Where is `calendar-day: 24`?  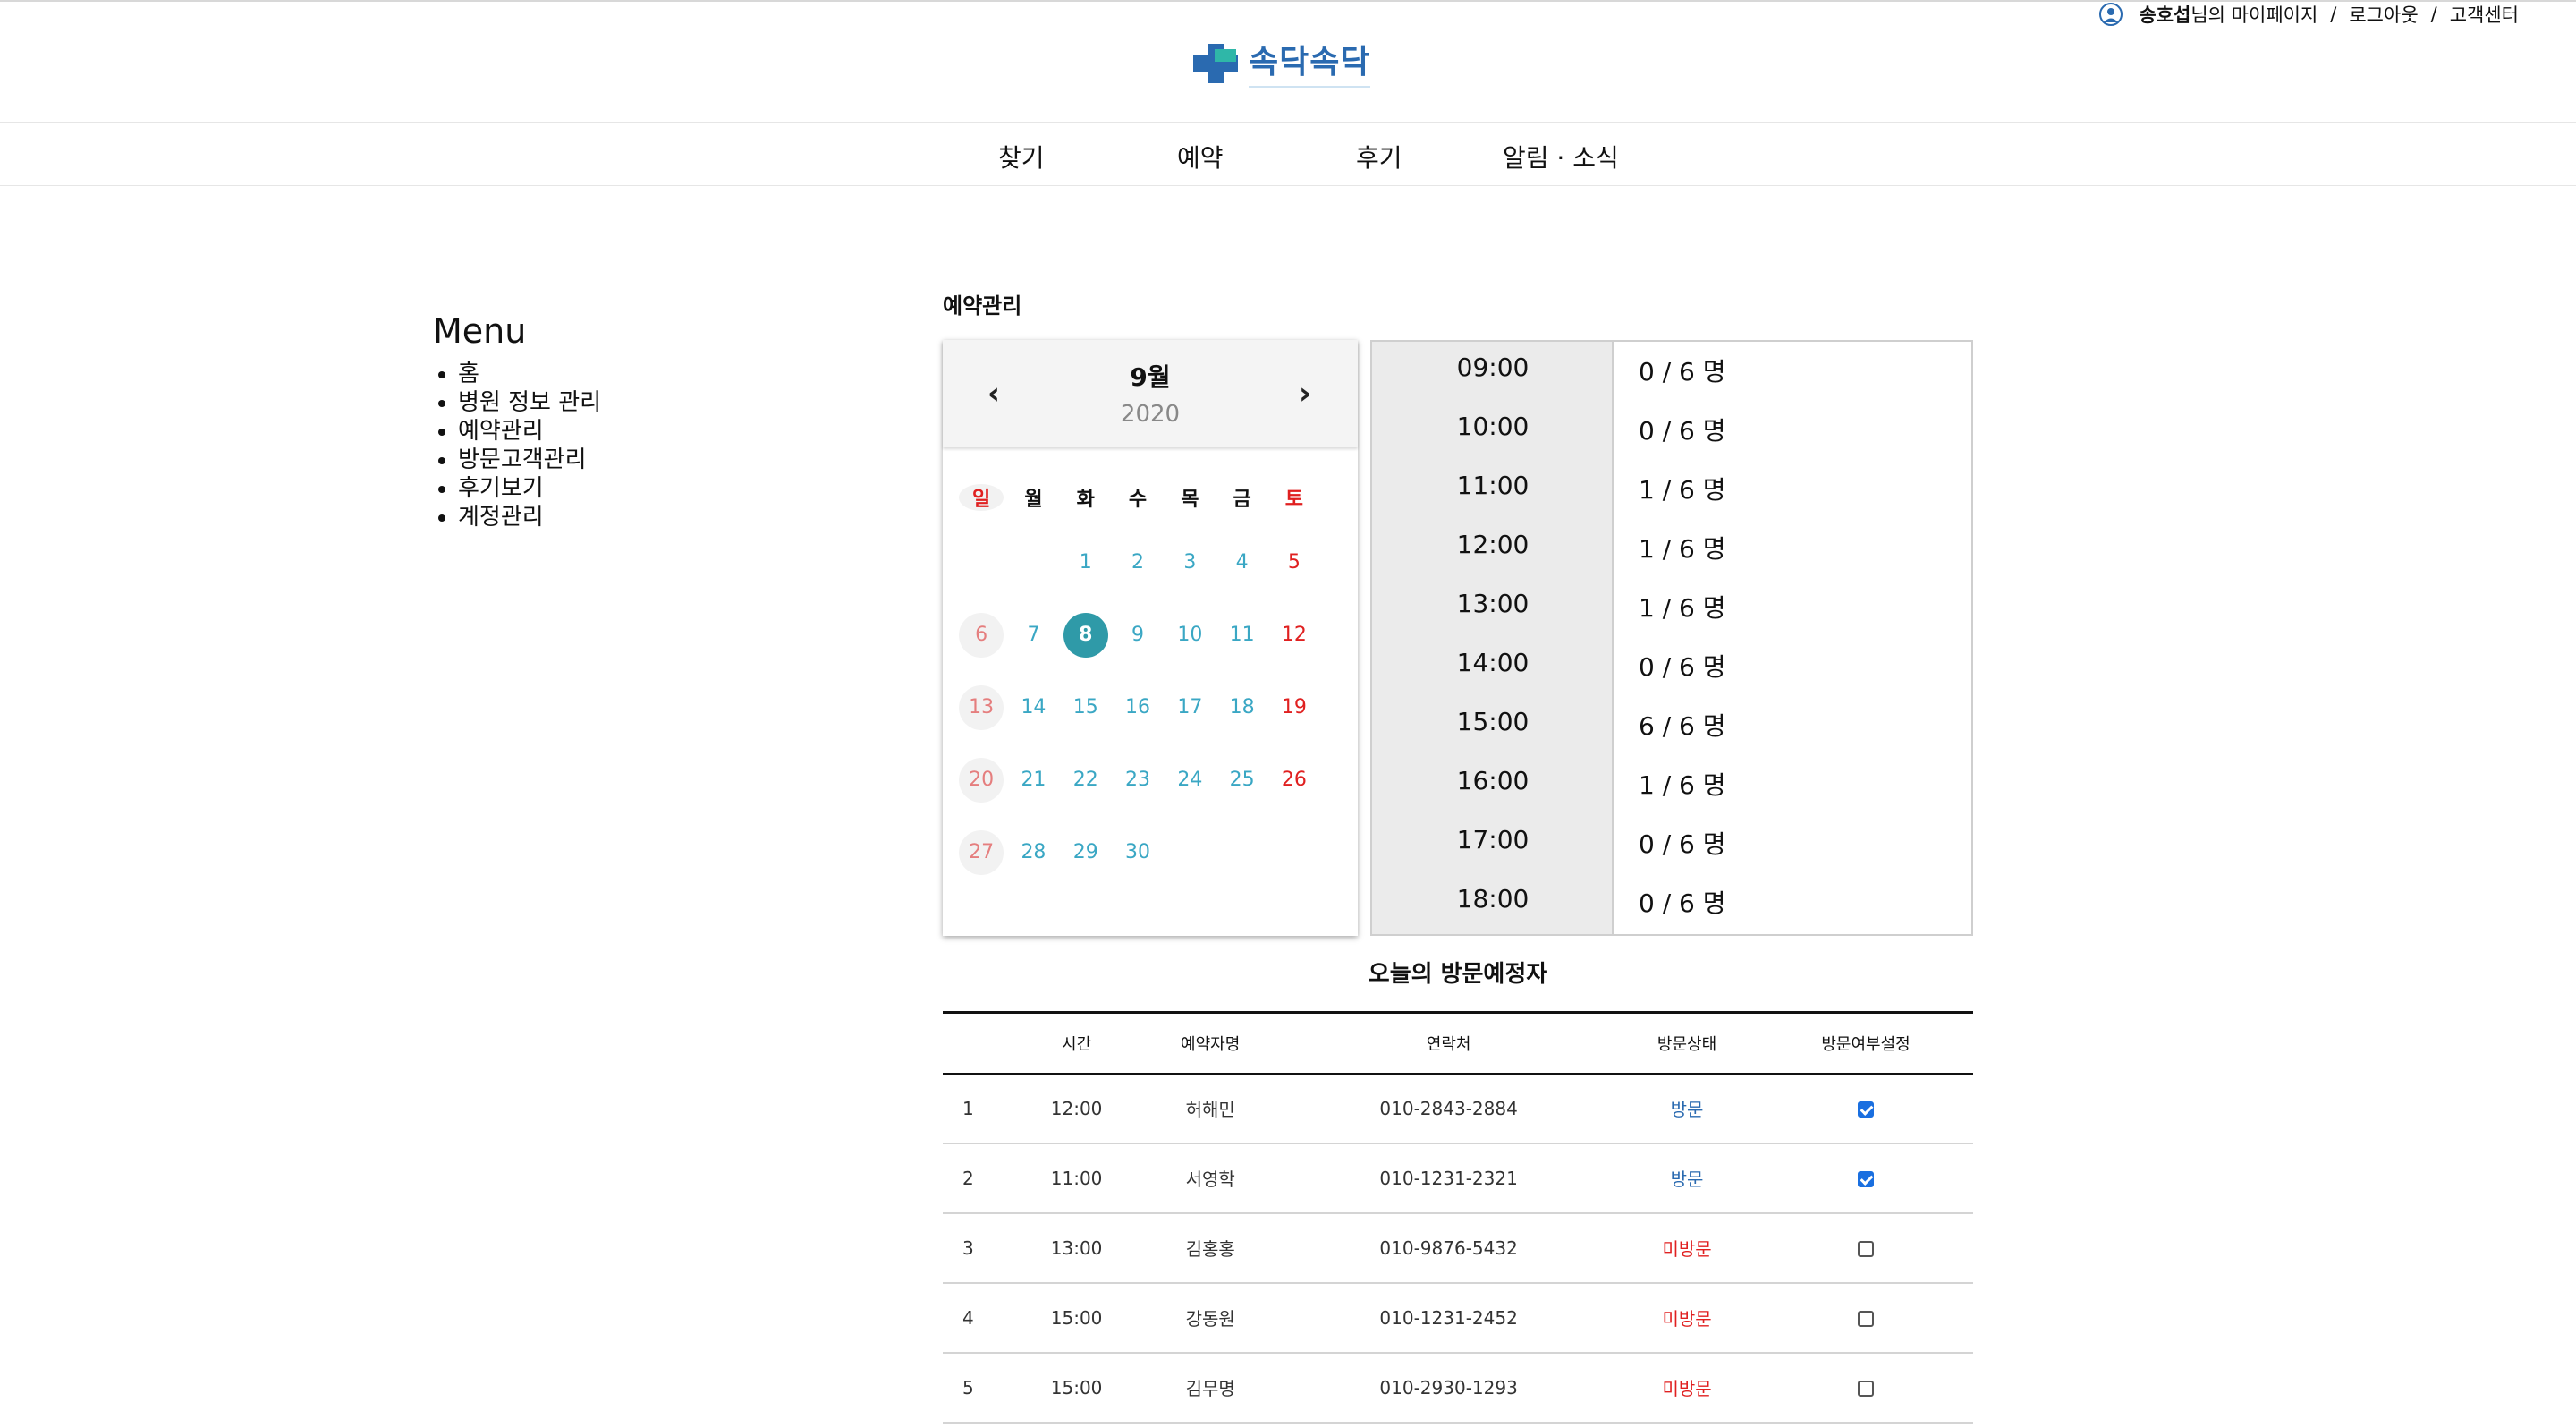 calendar-day: 24 is located at coordinates (1190, 780).